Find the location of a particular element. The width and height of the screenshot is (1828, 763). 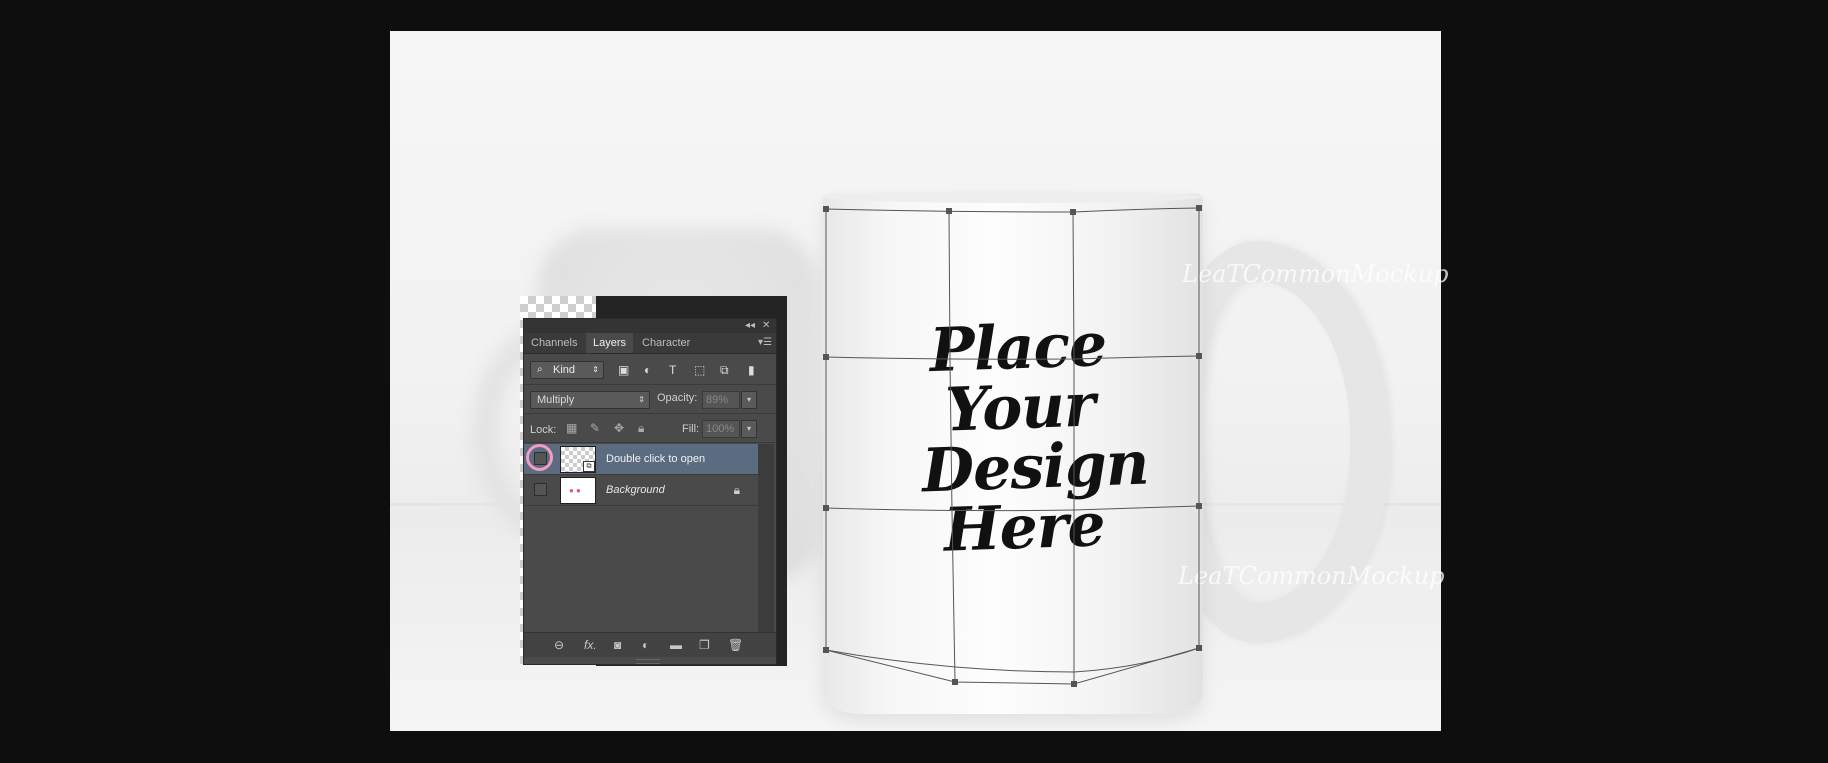

lock-row: Lock: ▦ ✎ ✥ 🔒︎ Fill: 100% ▾ is located at coordinates (650, 428).